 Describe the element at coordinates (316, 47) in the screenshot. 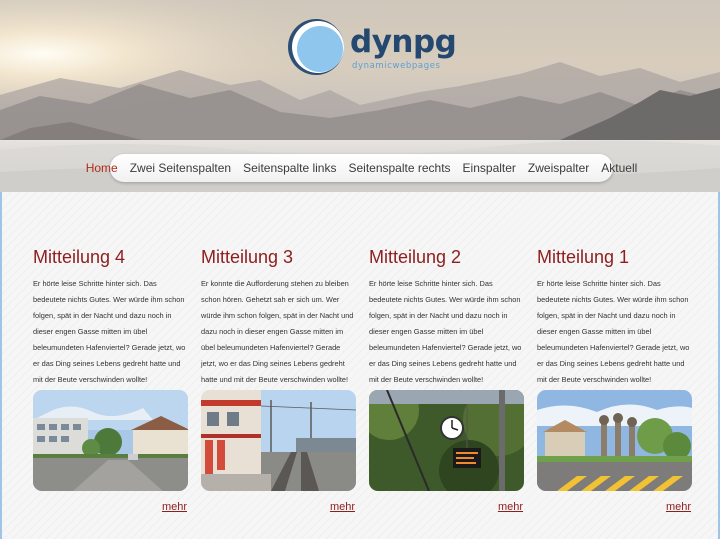

I see `logo-mark-icon` at that location.